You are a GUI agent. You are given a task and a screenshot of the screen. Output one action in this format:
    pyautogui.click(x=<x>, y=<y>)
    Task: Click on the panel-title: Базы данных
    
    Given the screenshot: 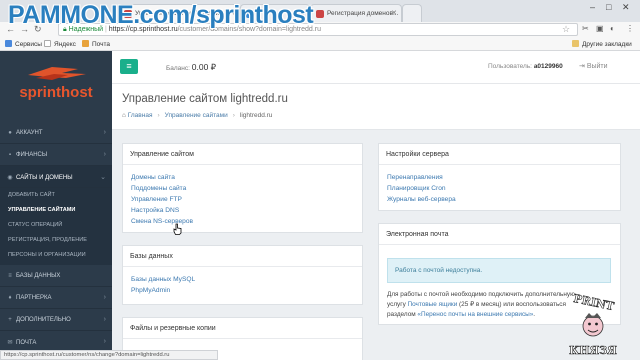 What is the action you would take?
    pyautogui.click(x=151, y=256)
    